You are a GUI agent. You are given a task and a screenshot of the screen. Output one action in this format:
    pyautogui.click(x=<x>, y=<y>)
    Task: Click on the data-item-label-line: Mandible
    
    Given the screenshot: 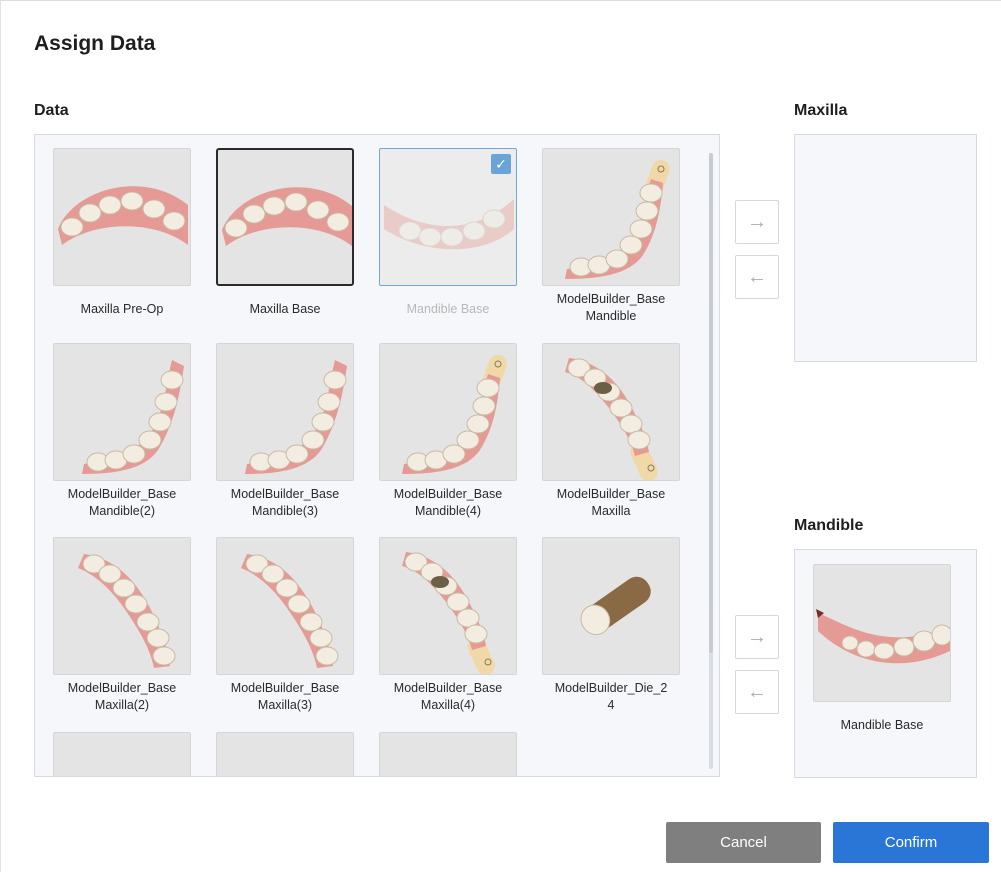 What is the action you would take?
    pyautogui.click(x=611, y=316)
    